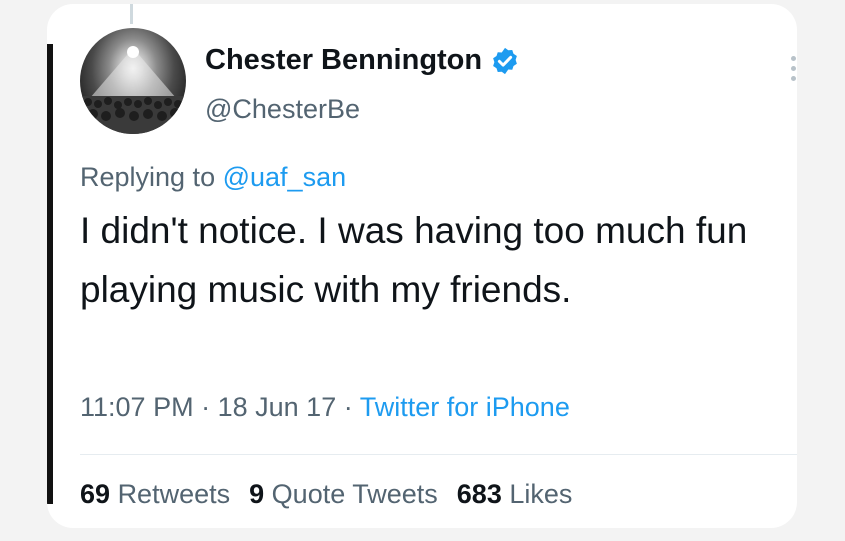 The width and height of the screenshot is (845, 541). I want to click on author-name-row: Chester Bennington, so click(362, 60).